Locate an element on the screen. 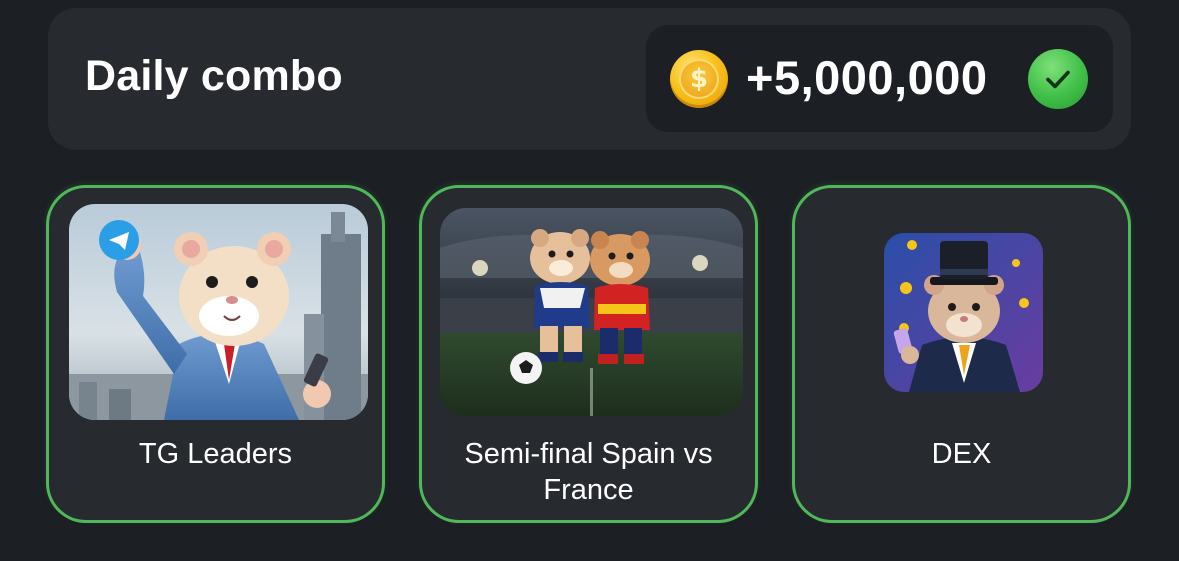 The image size is (1179, 561). card-label: DEX is located at coordinates (961, 454).